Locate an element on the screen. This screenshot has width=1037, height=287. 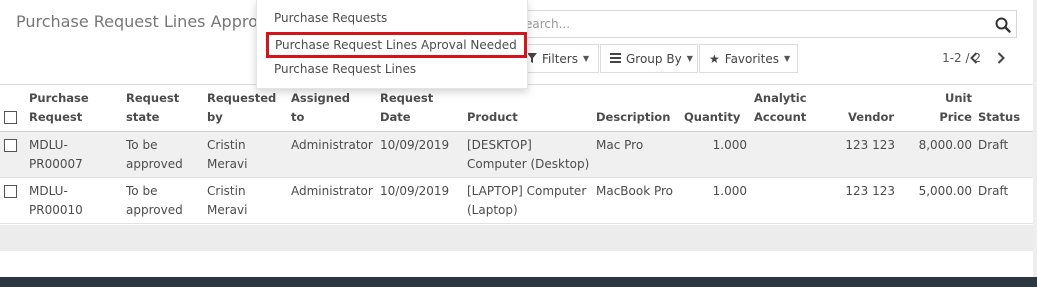
scrollbar-track is located at coordinates (1035, 138).